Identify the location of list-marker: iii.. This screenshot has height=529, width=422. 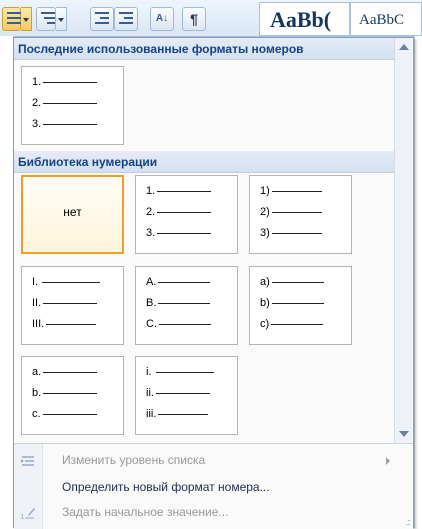
(151, 414).